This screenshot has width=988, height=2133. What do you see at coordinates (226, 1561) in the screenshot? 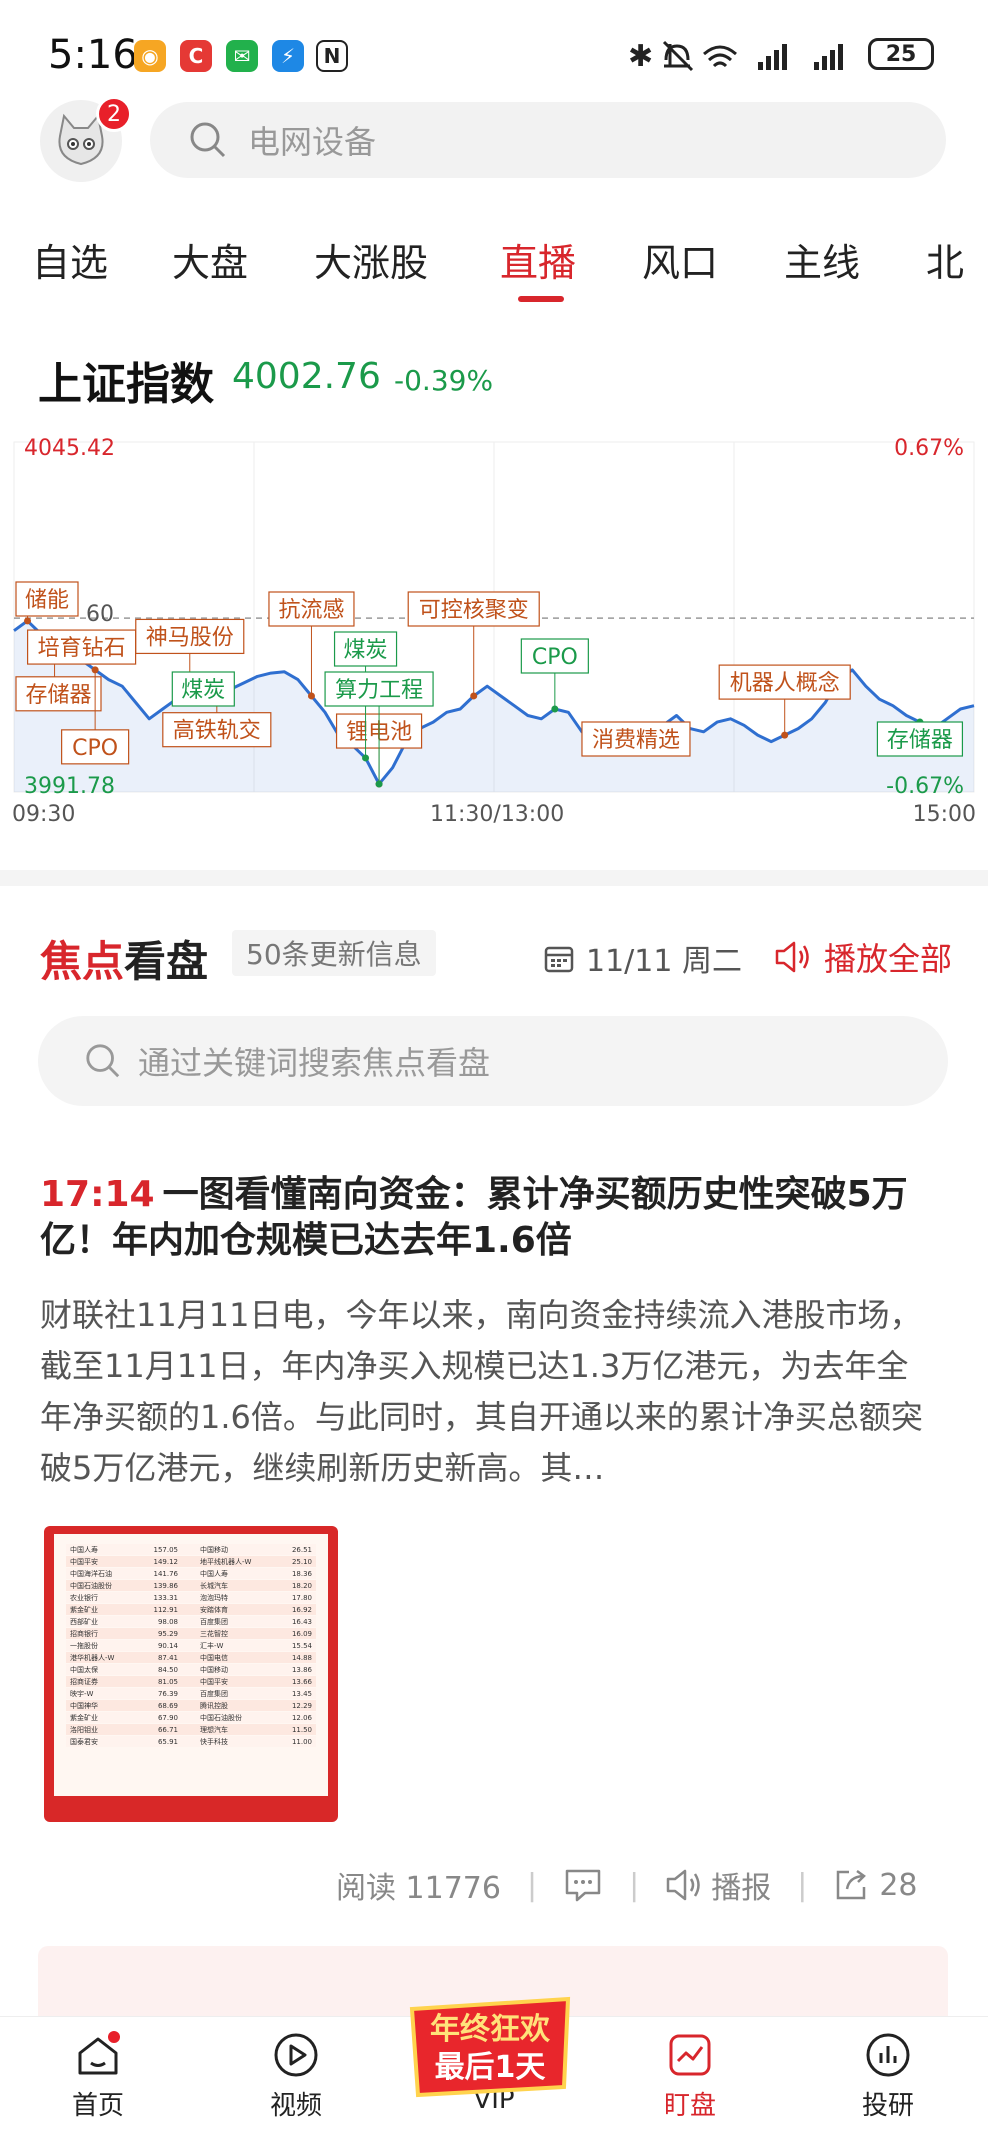
I see `thumb-right-name: 地平线机器人-W` at bounding box center [226, 1561].